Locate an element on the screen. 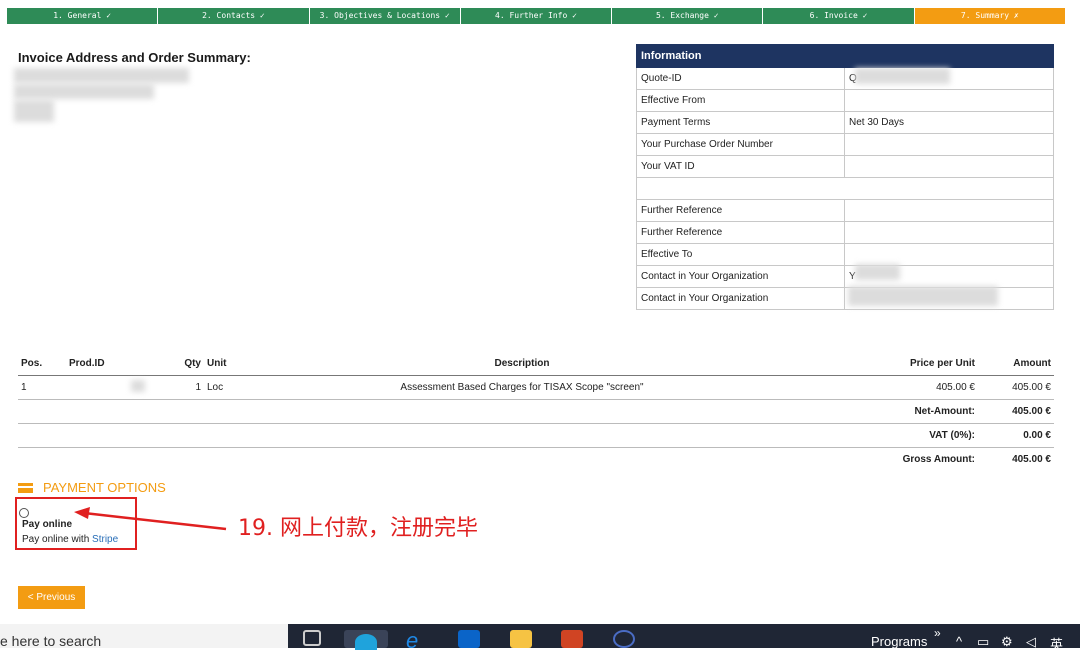  search-circle-icon is located at coordinates (624, 639).